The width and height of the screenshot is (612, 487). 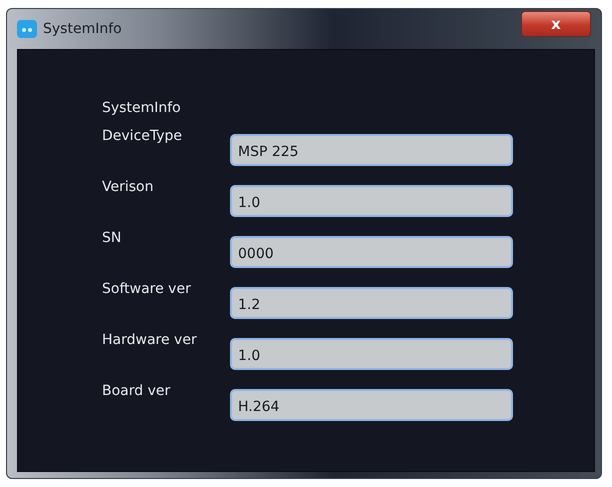 What do you see at coordinates (556, 24) in the screenshot?
I see `close-button: x` at bounding box center [556, 24].